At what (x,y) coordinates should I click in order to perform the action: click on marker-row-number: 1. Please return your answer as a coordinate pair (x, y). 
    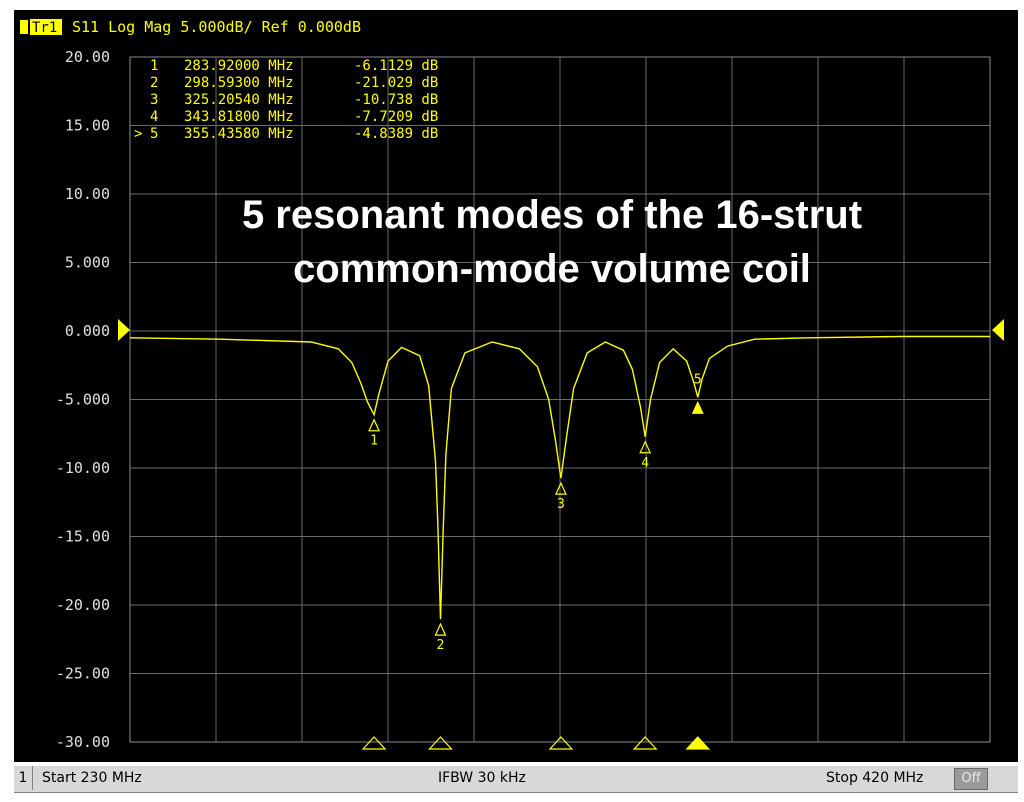
    Looking at the image, I should click on (154, 66).